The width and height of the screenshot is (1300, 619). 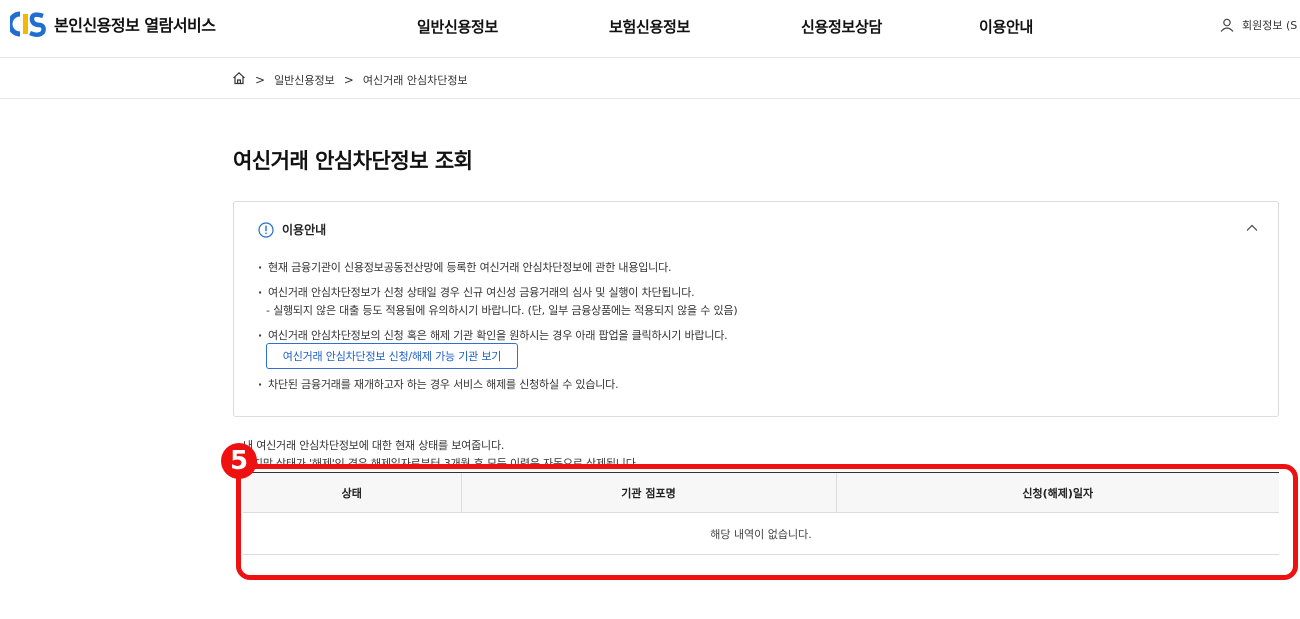 What do you see at coordinates (1006, 26) in the screenshot?
I see `nav-usage-guide: 이용안내` at bounding box center [1006, 26].